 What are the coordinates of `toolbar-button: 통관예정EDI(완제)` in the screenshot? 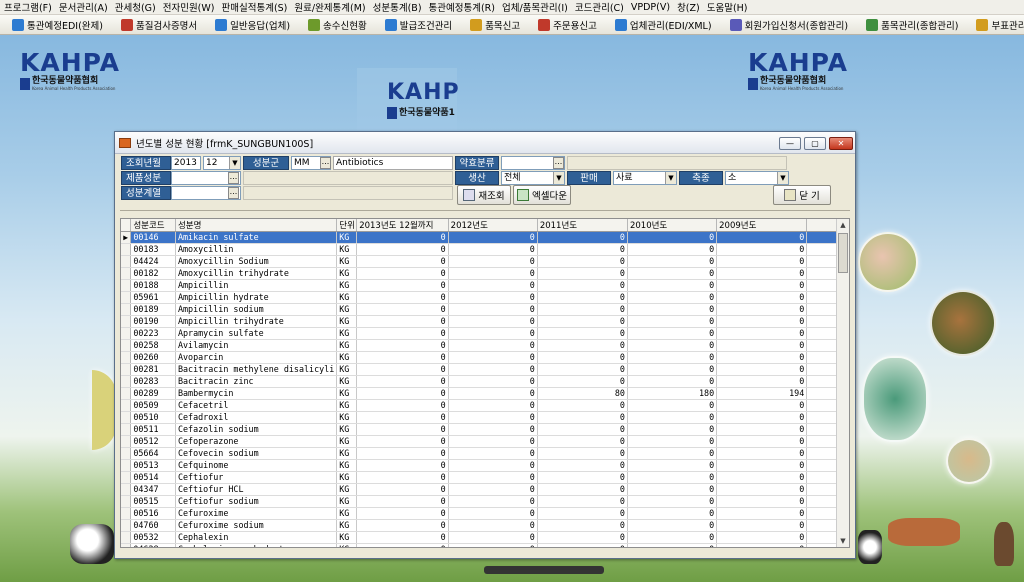 It's located at (57, 25).